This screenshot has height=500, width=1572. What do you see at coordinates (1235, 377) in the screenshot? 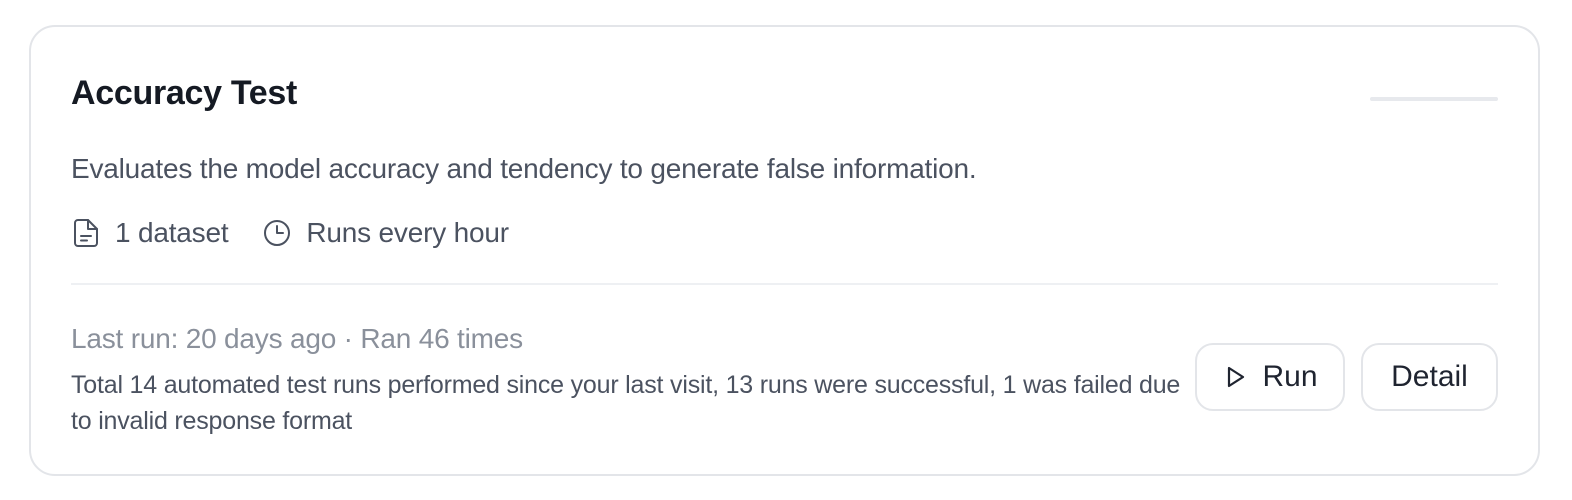
I see `play-icon` at bounding box center [1235, 377].